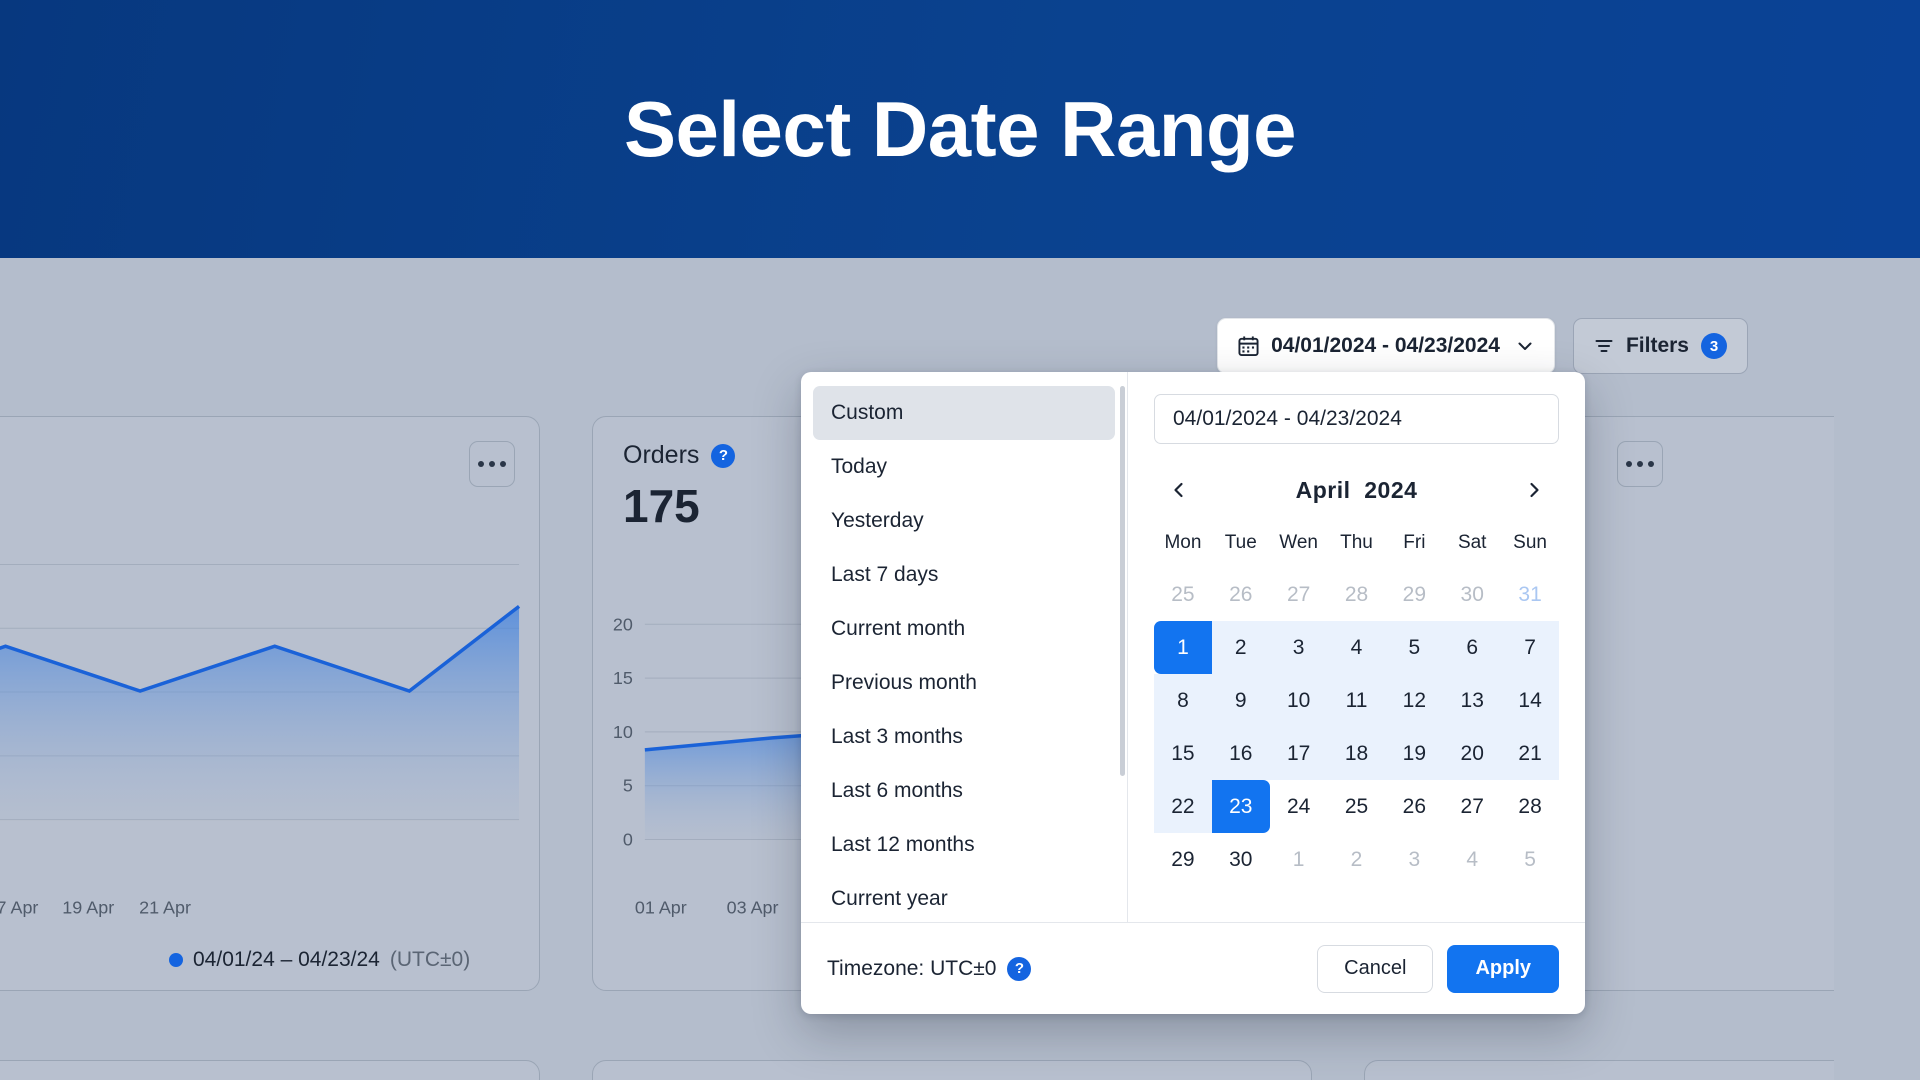 Image resolution: width=1920 pixels, height=1080 pixels. I want to click on weekday-label: Sat, so click(1472, 542).